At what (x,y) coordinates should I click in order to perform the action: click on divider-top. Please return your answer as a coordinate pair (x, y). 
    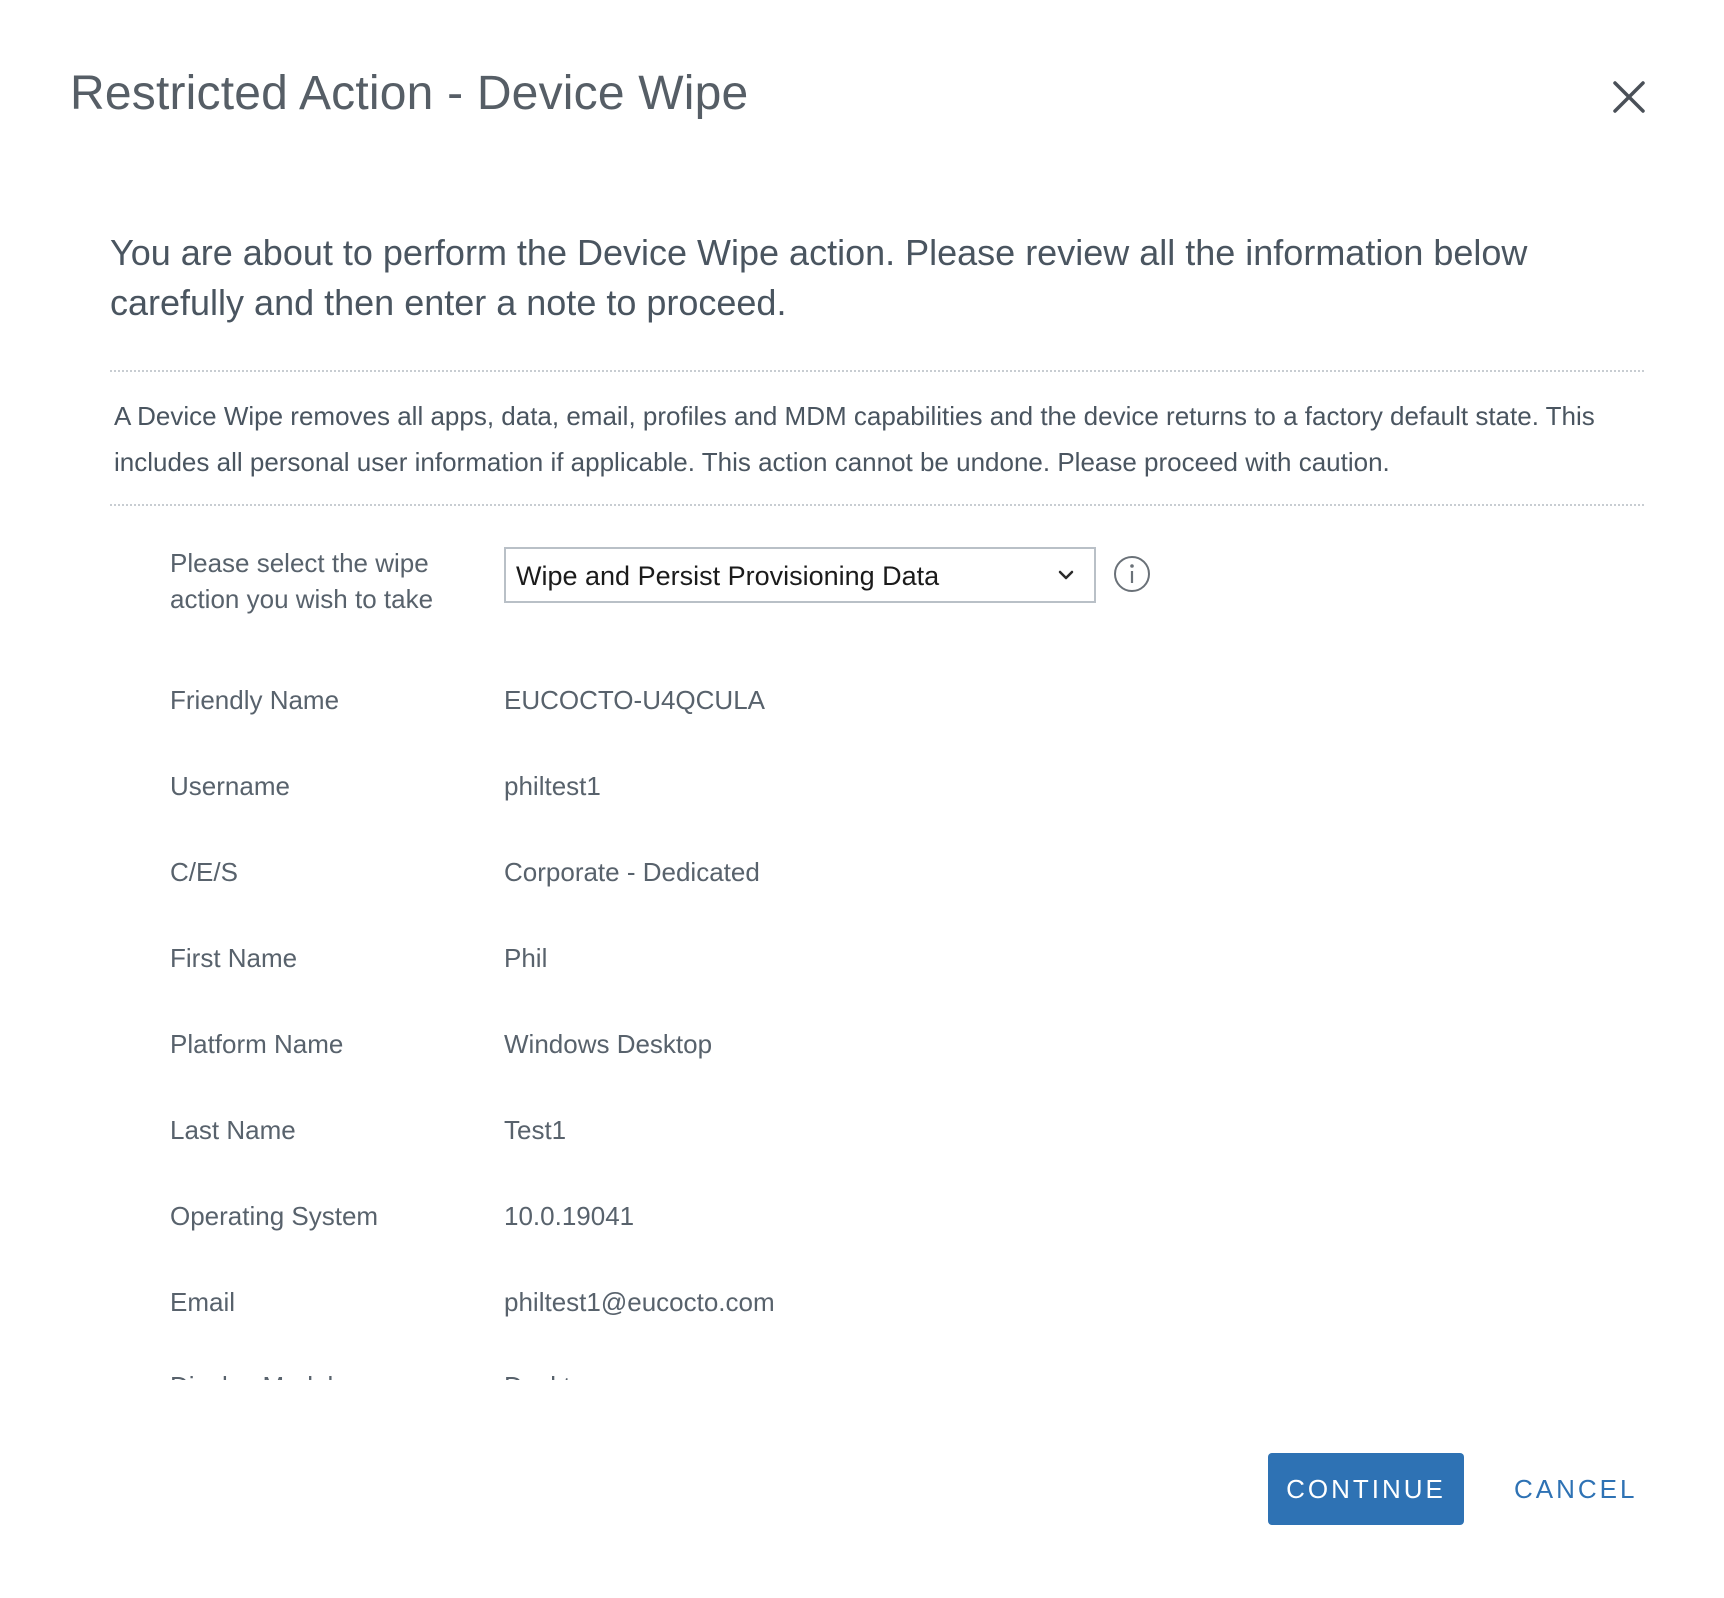
    Looking at the image, I should click on (877, 371).